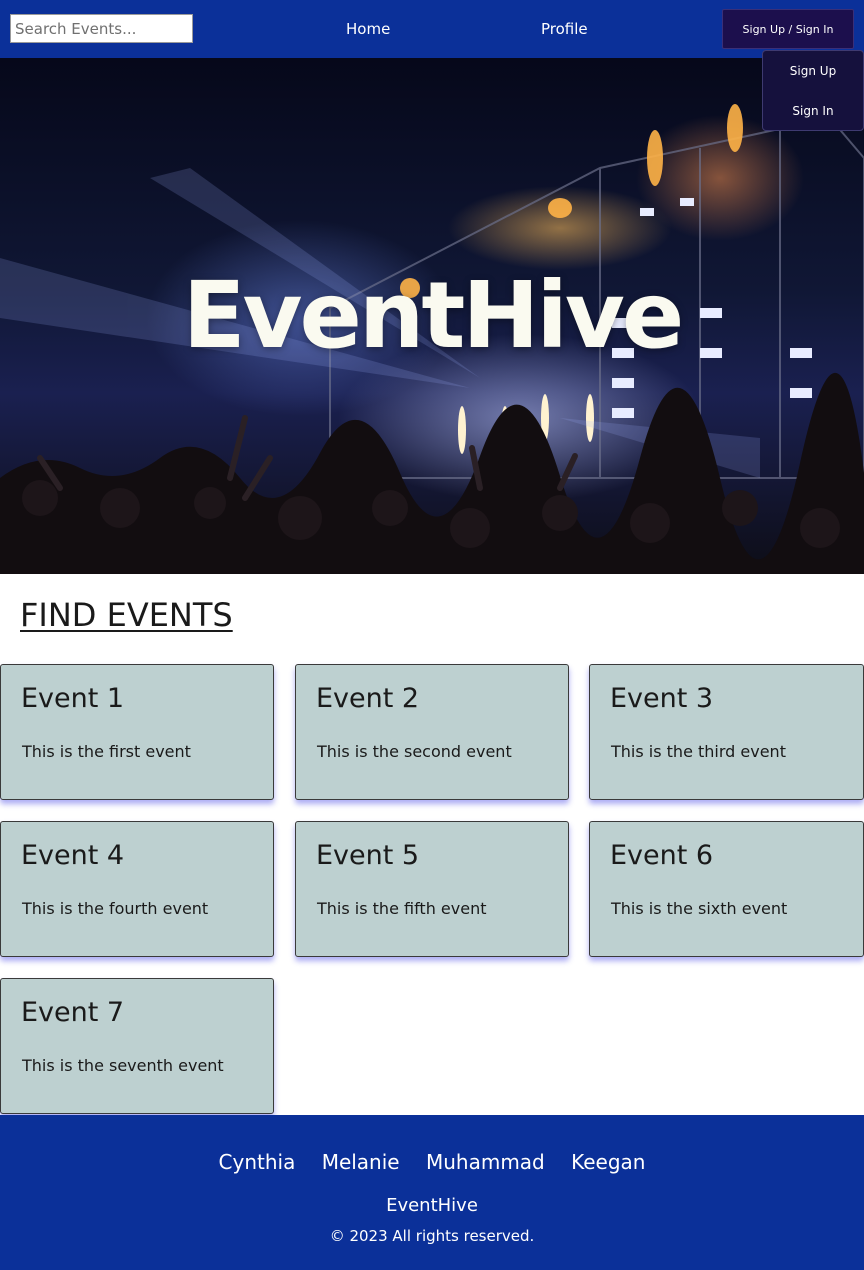  Describe the element at coordinates (432, 1205) in the screenshot. I see `footer-brand: EventHive` at that location.